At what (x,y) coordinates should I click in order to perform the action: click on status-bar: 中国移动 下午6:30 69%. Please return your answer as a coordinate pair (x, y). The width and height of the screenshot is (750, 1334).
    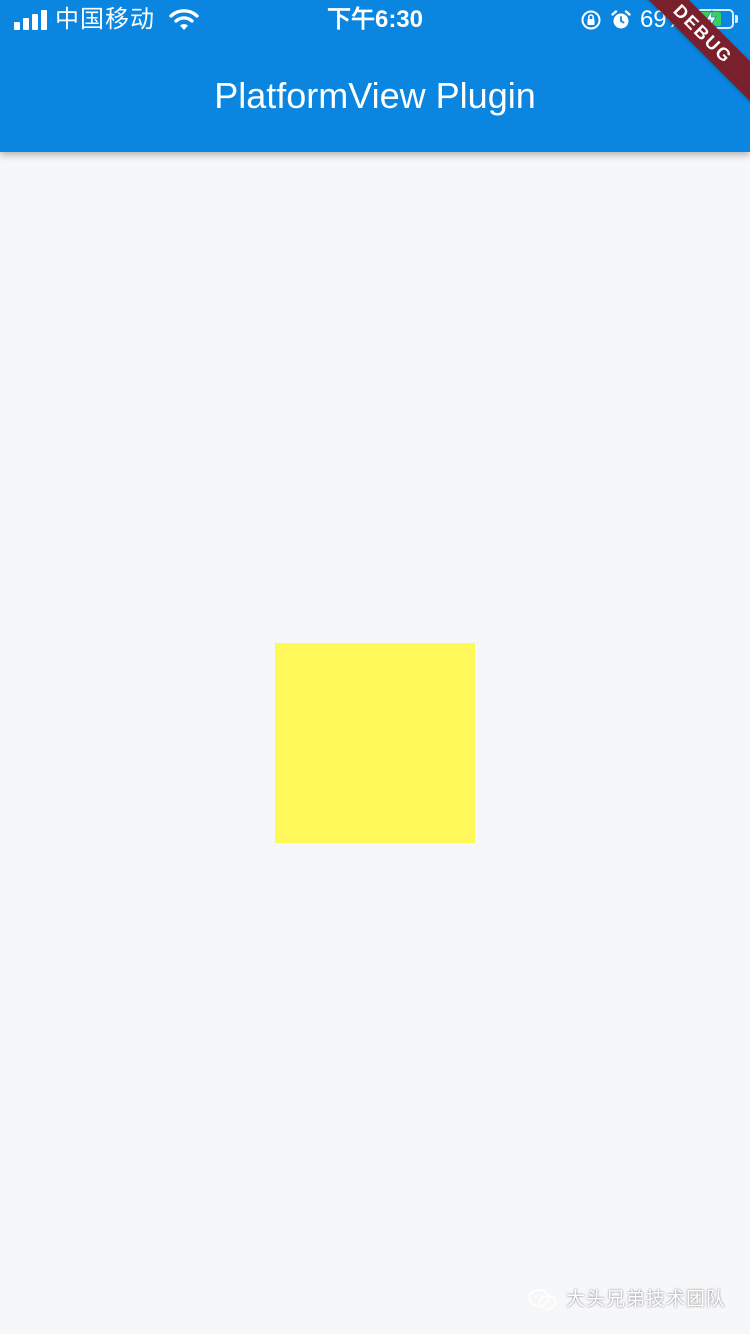
    Looking at the image, I should click on (375, 20).